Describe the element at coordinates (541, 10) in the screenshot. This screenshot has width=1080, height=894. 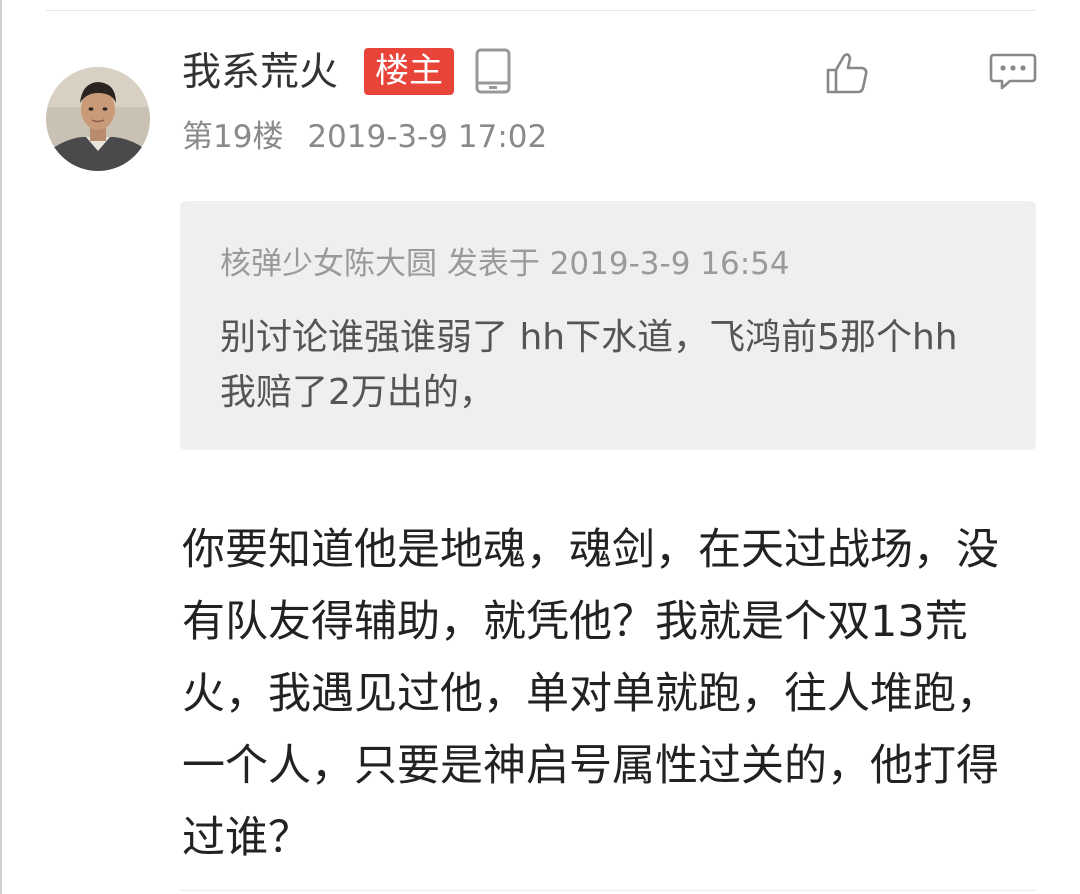
I see `top-divider` at that location.